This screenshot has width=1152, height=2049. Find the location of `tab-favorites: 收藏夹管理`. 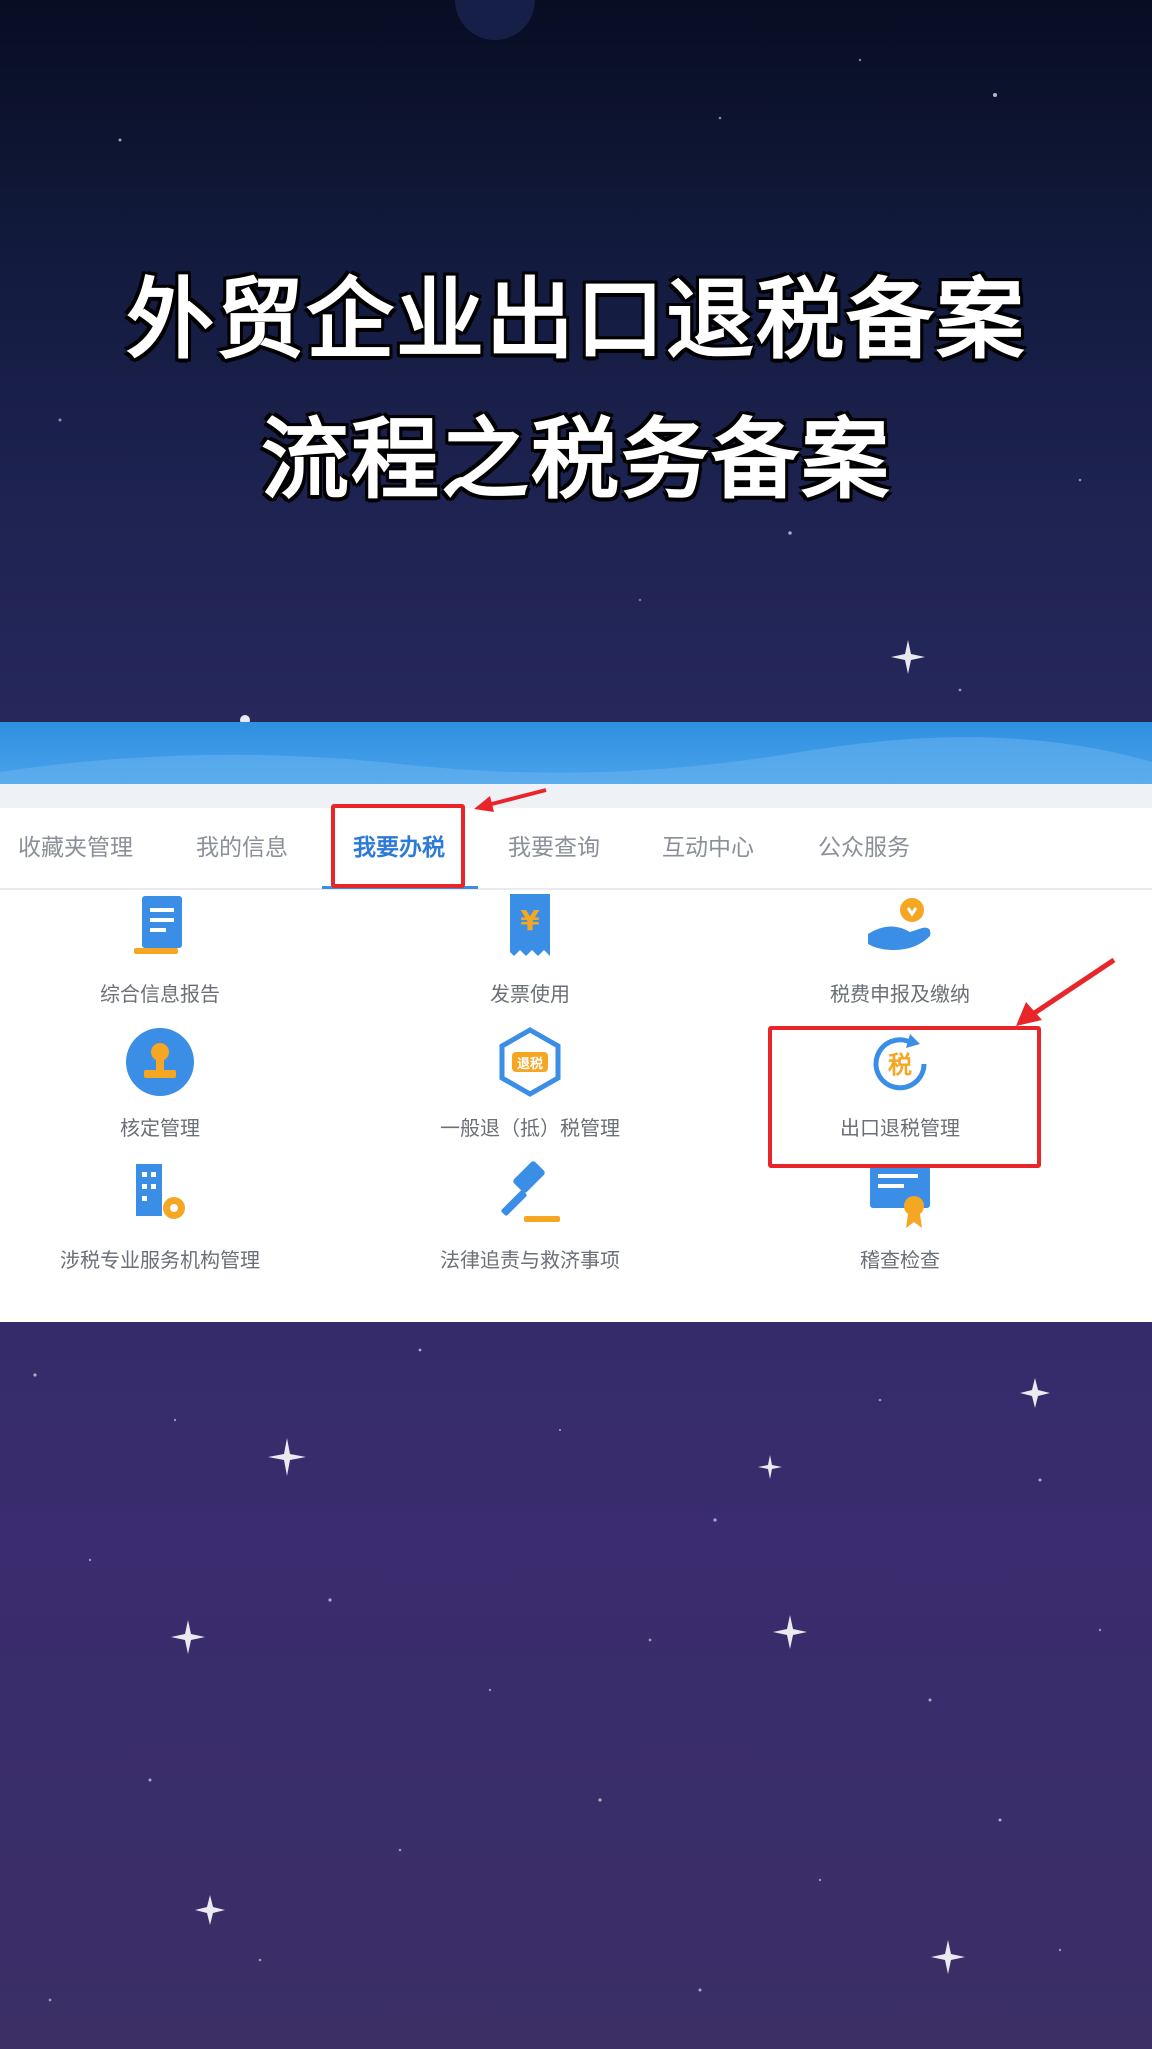

tab-favorites: 收藏夹管理 is located at coordinates (75, 848).